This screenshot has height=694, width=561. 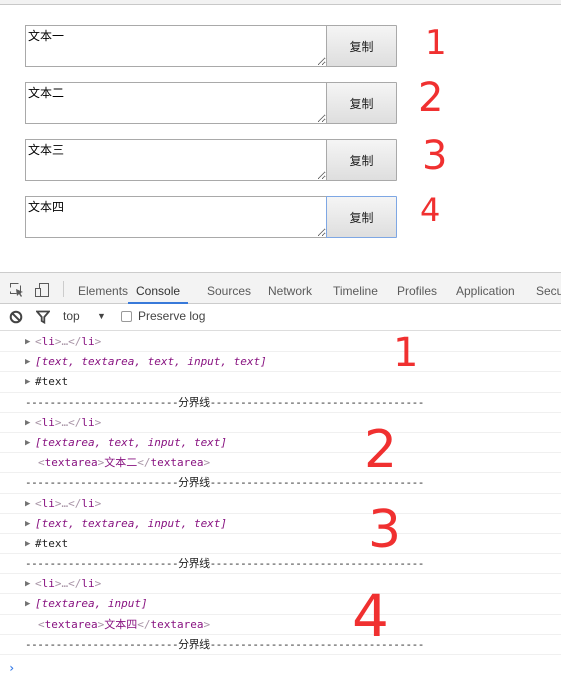 What do you see at coordinates (131, 443) in the screenshot?
I see `array-output: [textarea, text, input, text]` at bounding box center [131, 443].